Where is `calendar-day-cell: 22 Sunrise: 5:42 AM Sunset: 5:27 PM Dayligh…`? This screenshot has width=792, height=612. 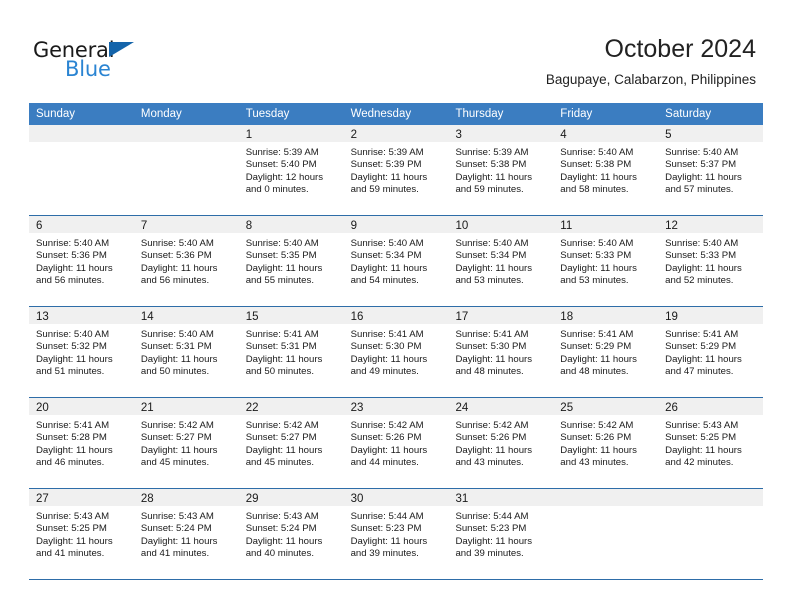
calendar-day-cell: 22 Sunrise: 5:42 AM Sunset: 5:27 PM Dayligh… is located at coordinates (291, 443).